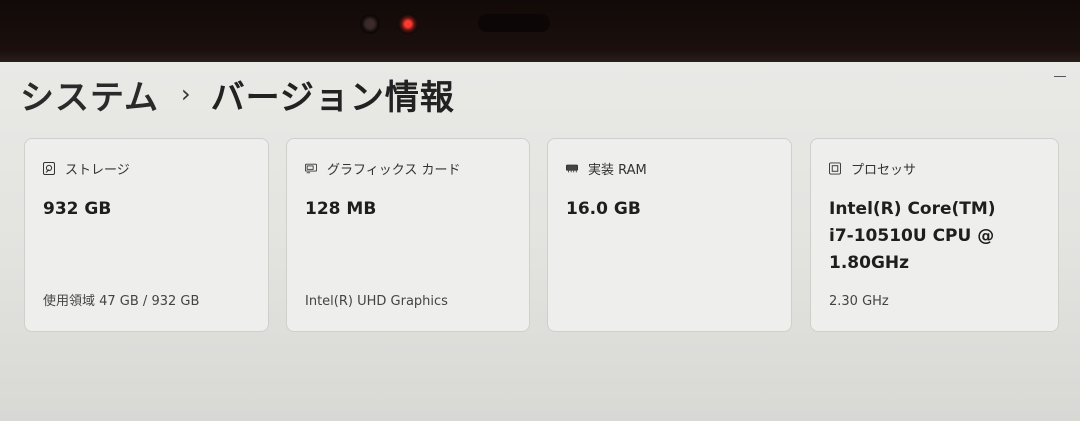 The width and height of the screenshot is (1080, 421). Describe the element at coordinates (408, 24) in the screenshot. I see `camera-led-icon` at that location.